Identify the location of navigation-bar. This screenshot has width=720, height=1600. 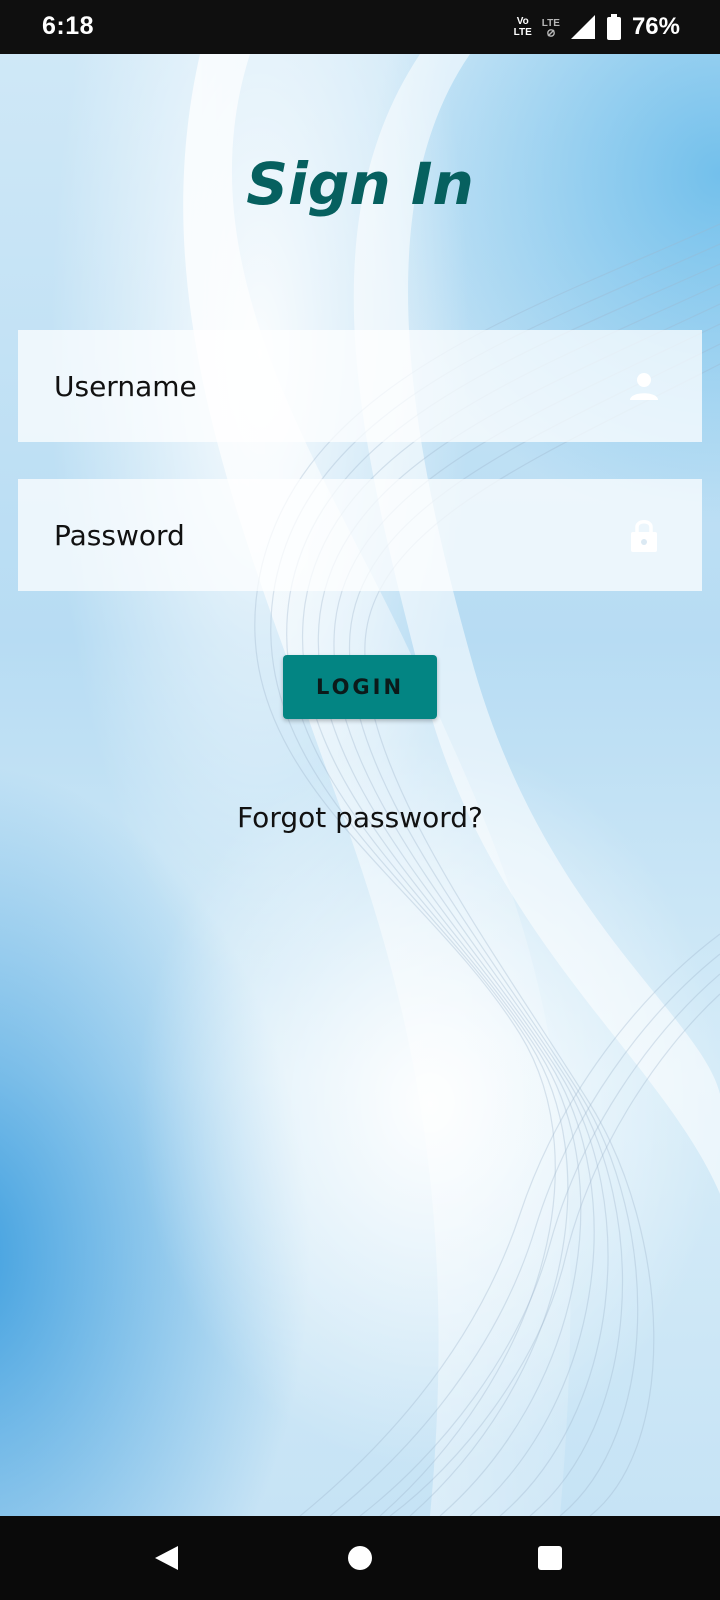
(360, 1558).